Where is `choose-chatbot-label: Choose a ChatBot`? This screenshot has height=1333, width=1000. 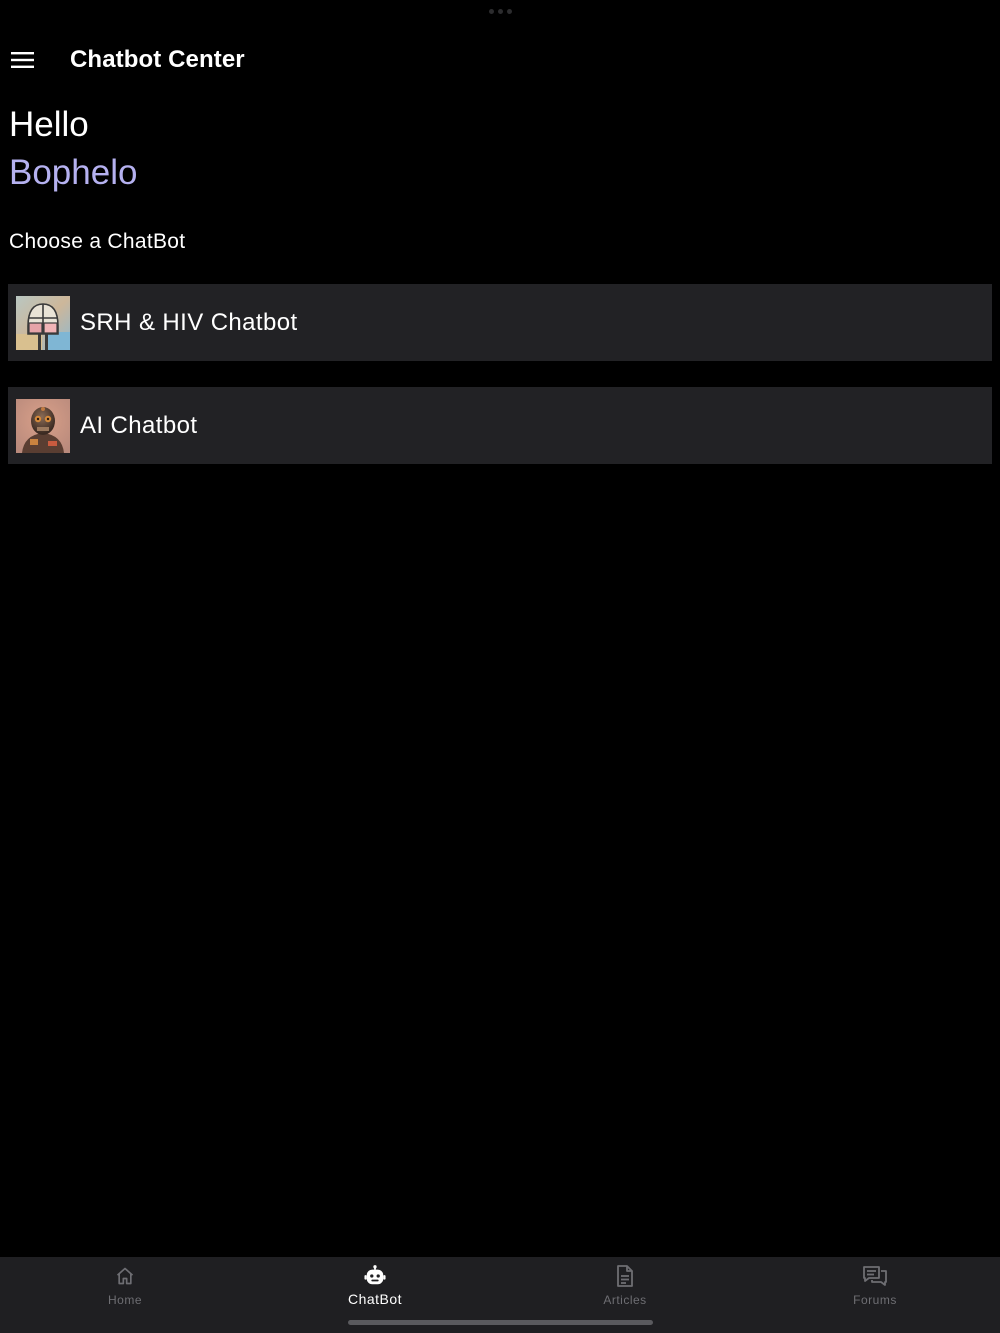 choose-chatbot-label: Choose a ChatBot is located at coordinates (97, 241).